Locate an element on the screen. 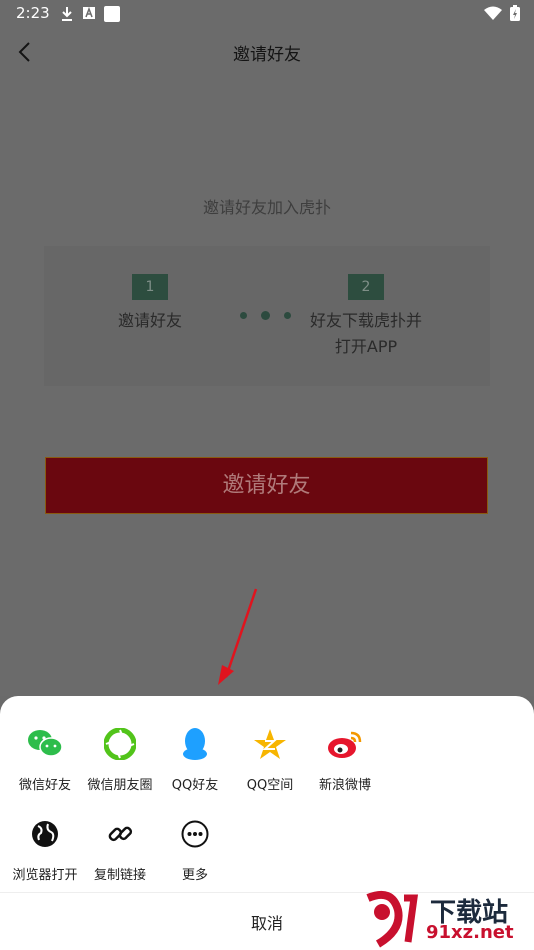 The width and height of the screenshot is (534, 950). step-label-line1: 好友下载虎扑并 is located at coordinates (365, 320).